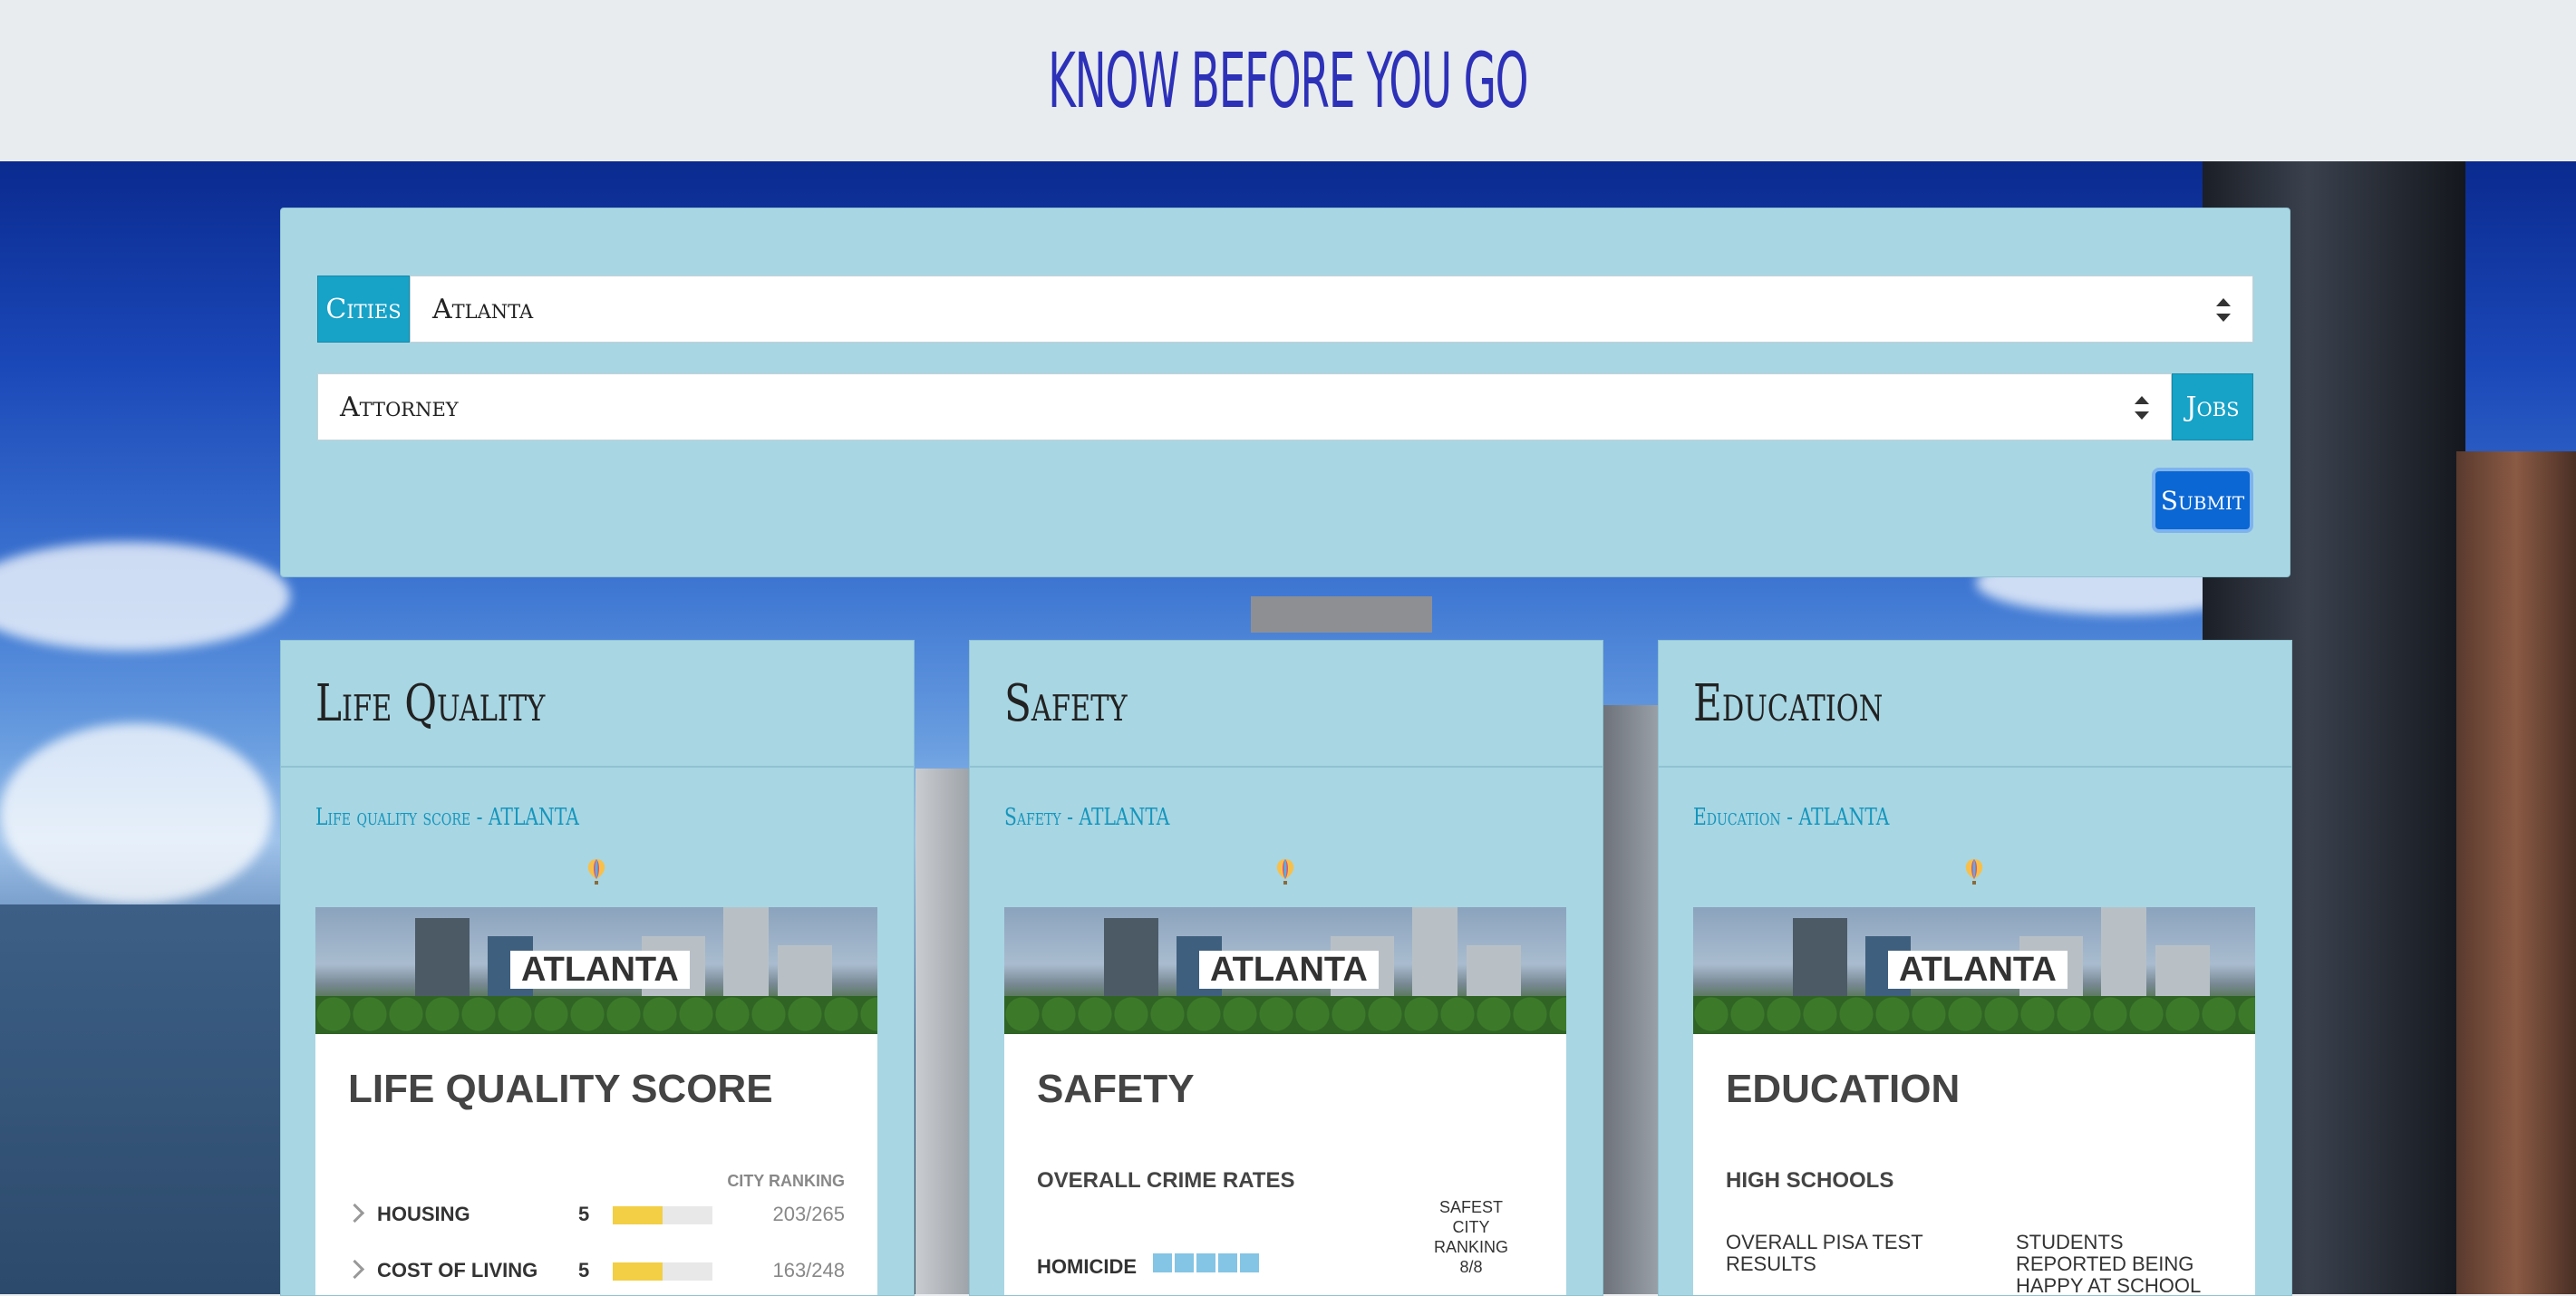 The width and height of the screenshot is (2576, 1296). What do you see at coordinates (2516, 872) in the screenshot?
I see `tower` at bounding box center [2516, 872].